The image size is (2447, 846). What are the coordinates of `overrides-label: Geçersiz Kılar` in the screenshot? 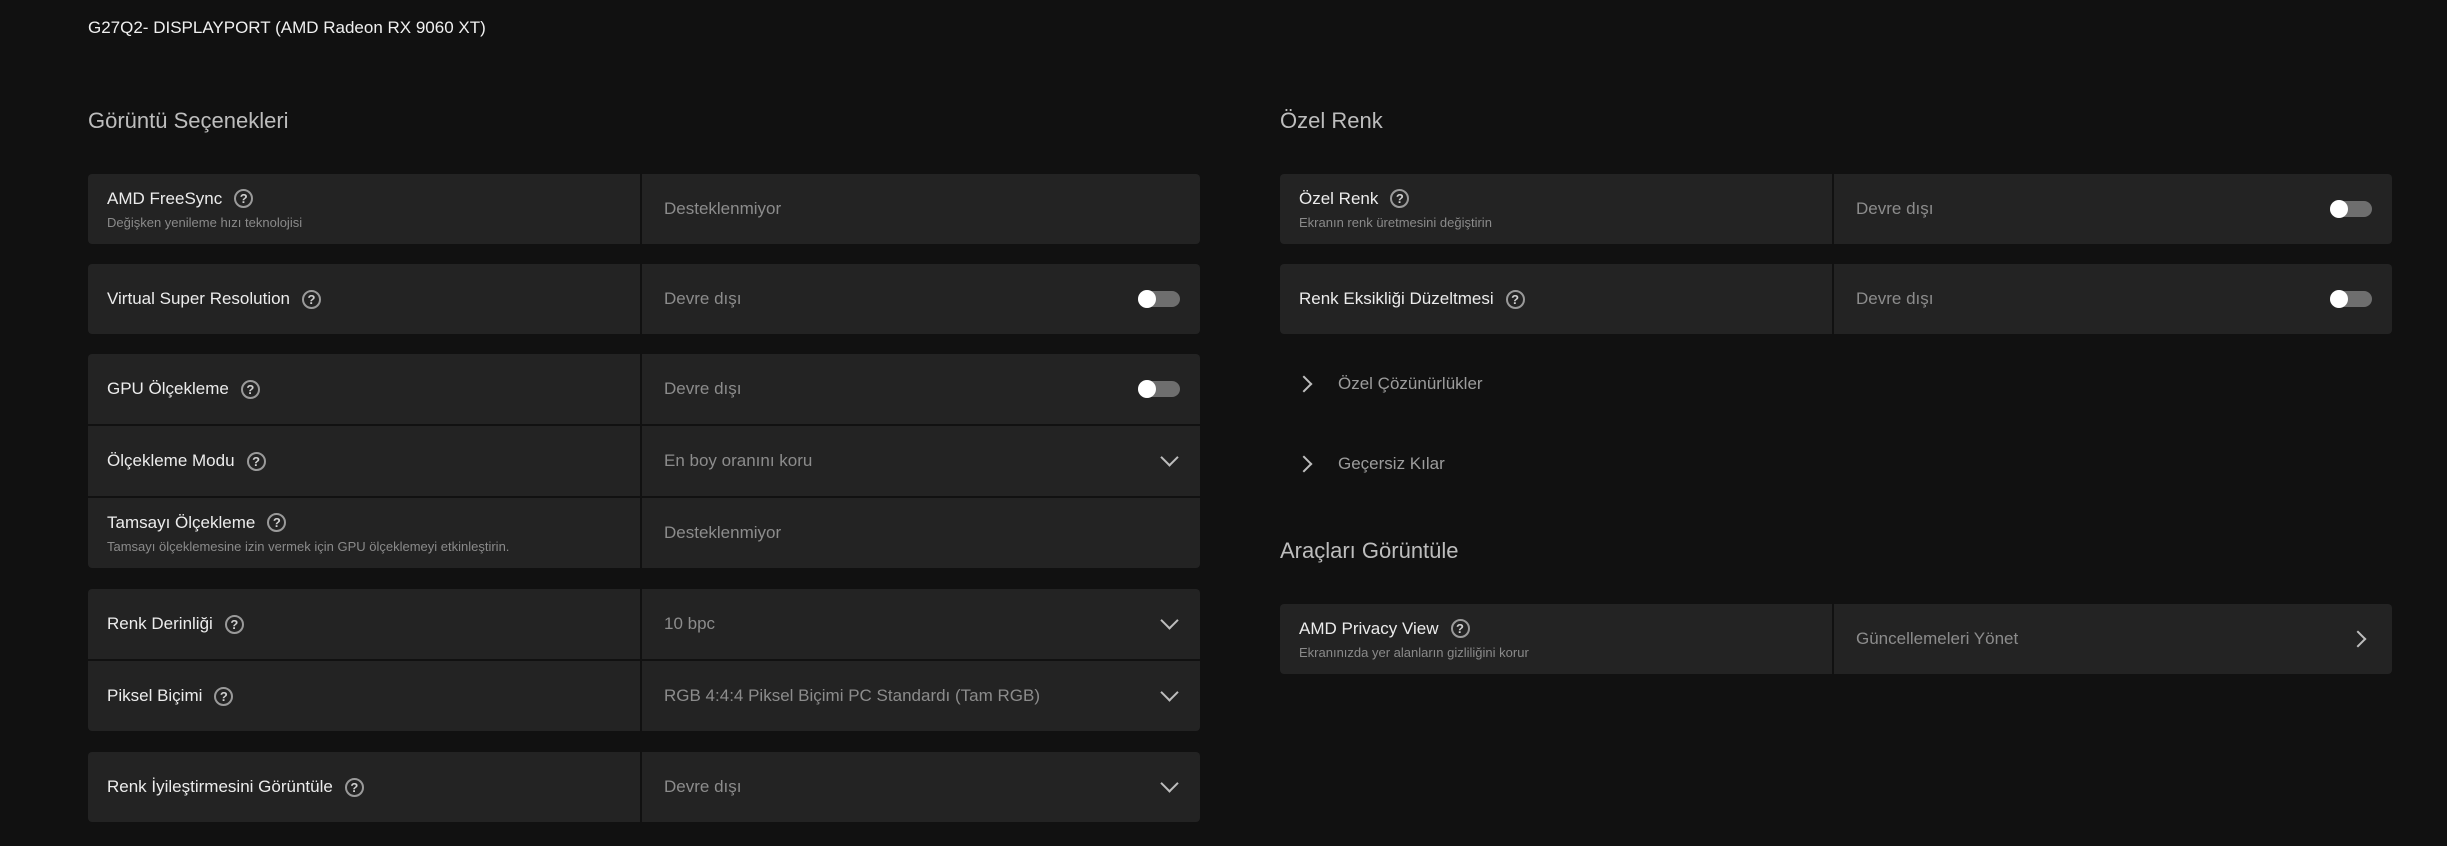 It's located at (1391, 463).